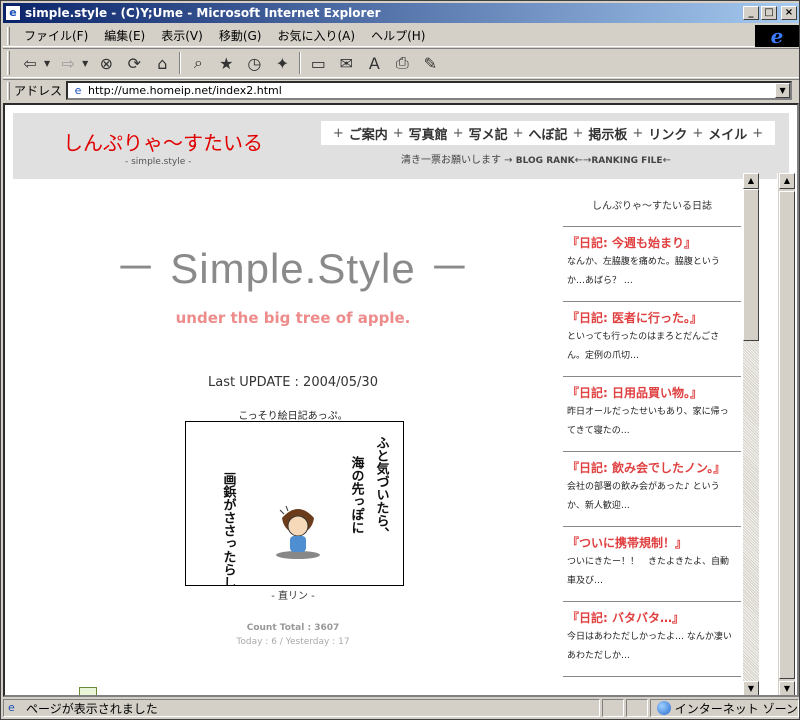  What do you see at coordinates (68, 63) in the screenshot?
I see `forward-icon: ⇨` at bounding box center [68, 63].